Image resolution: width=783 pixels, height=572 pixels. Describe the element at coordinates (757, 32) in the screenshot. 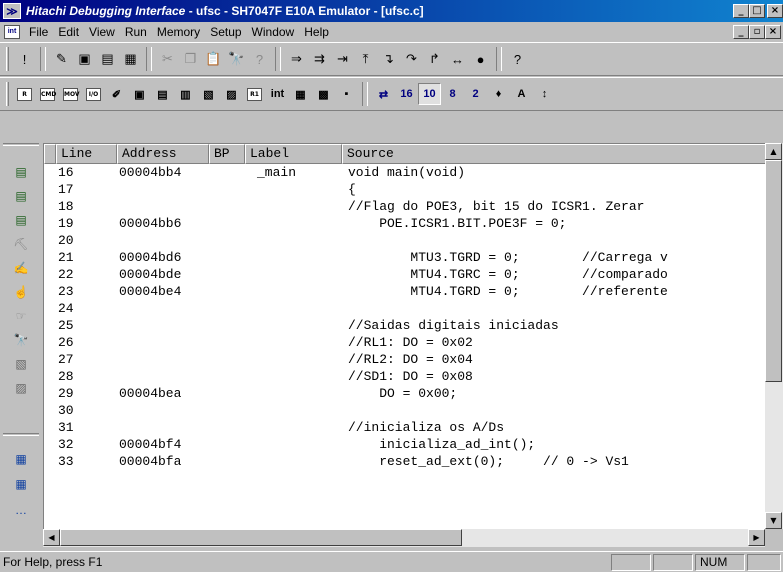

I see `mdi-restore-button: ▫` at that location.